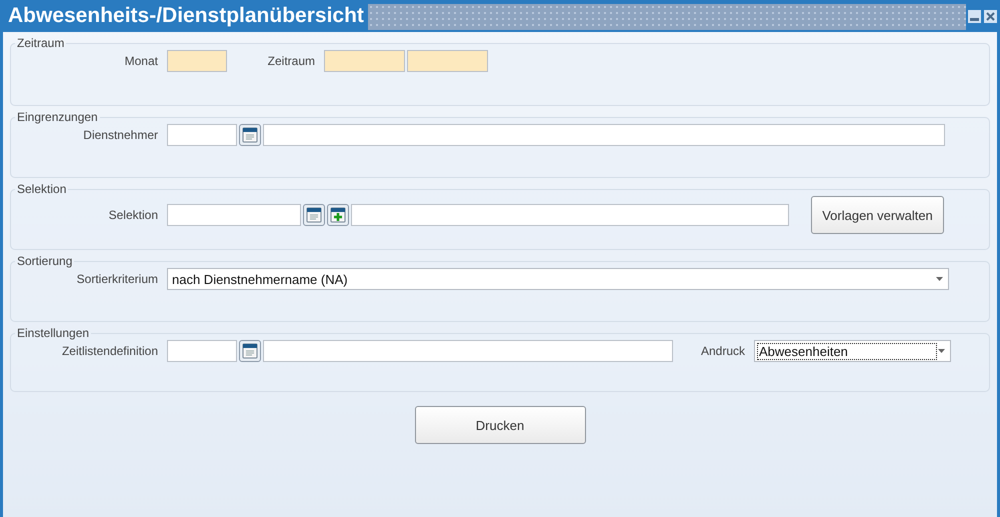  What do you see at coordinates (45, 261) in the screenshot?
I see `group-title: Sortierung` at bounding box center [45, 261].